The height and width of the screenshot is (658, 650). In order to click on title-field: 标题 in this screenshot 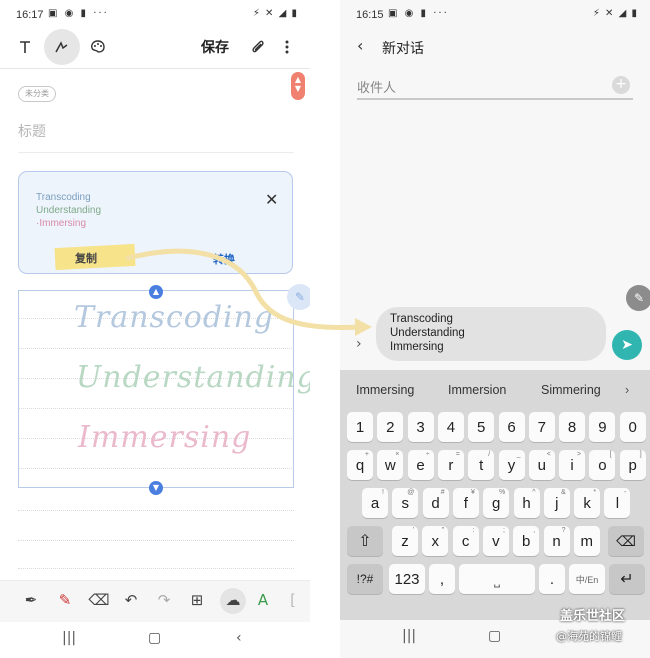, I will do `click(32, 131)`.